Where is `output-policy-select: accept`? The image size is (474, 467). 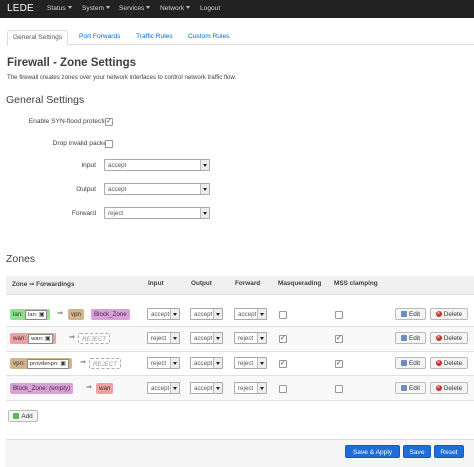 output-policy-select: accept is located at coordinates (157, 189).